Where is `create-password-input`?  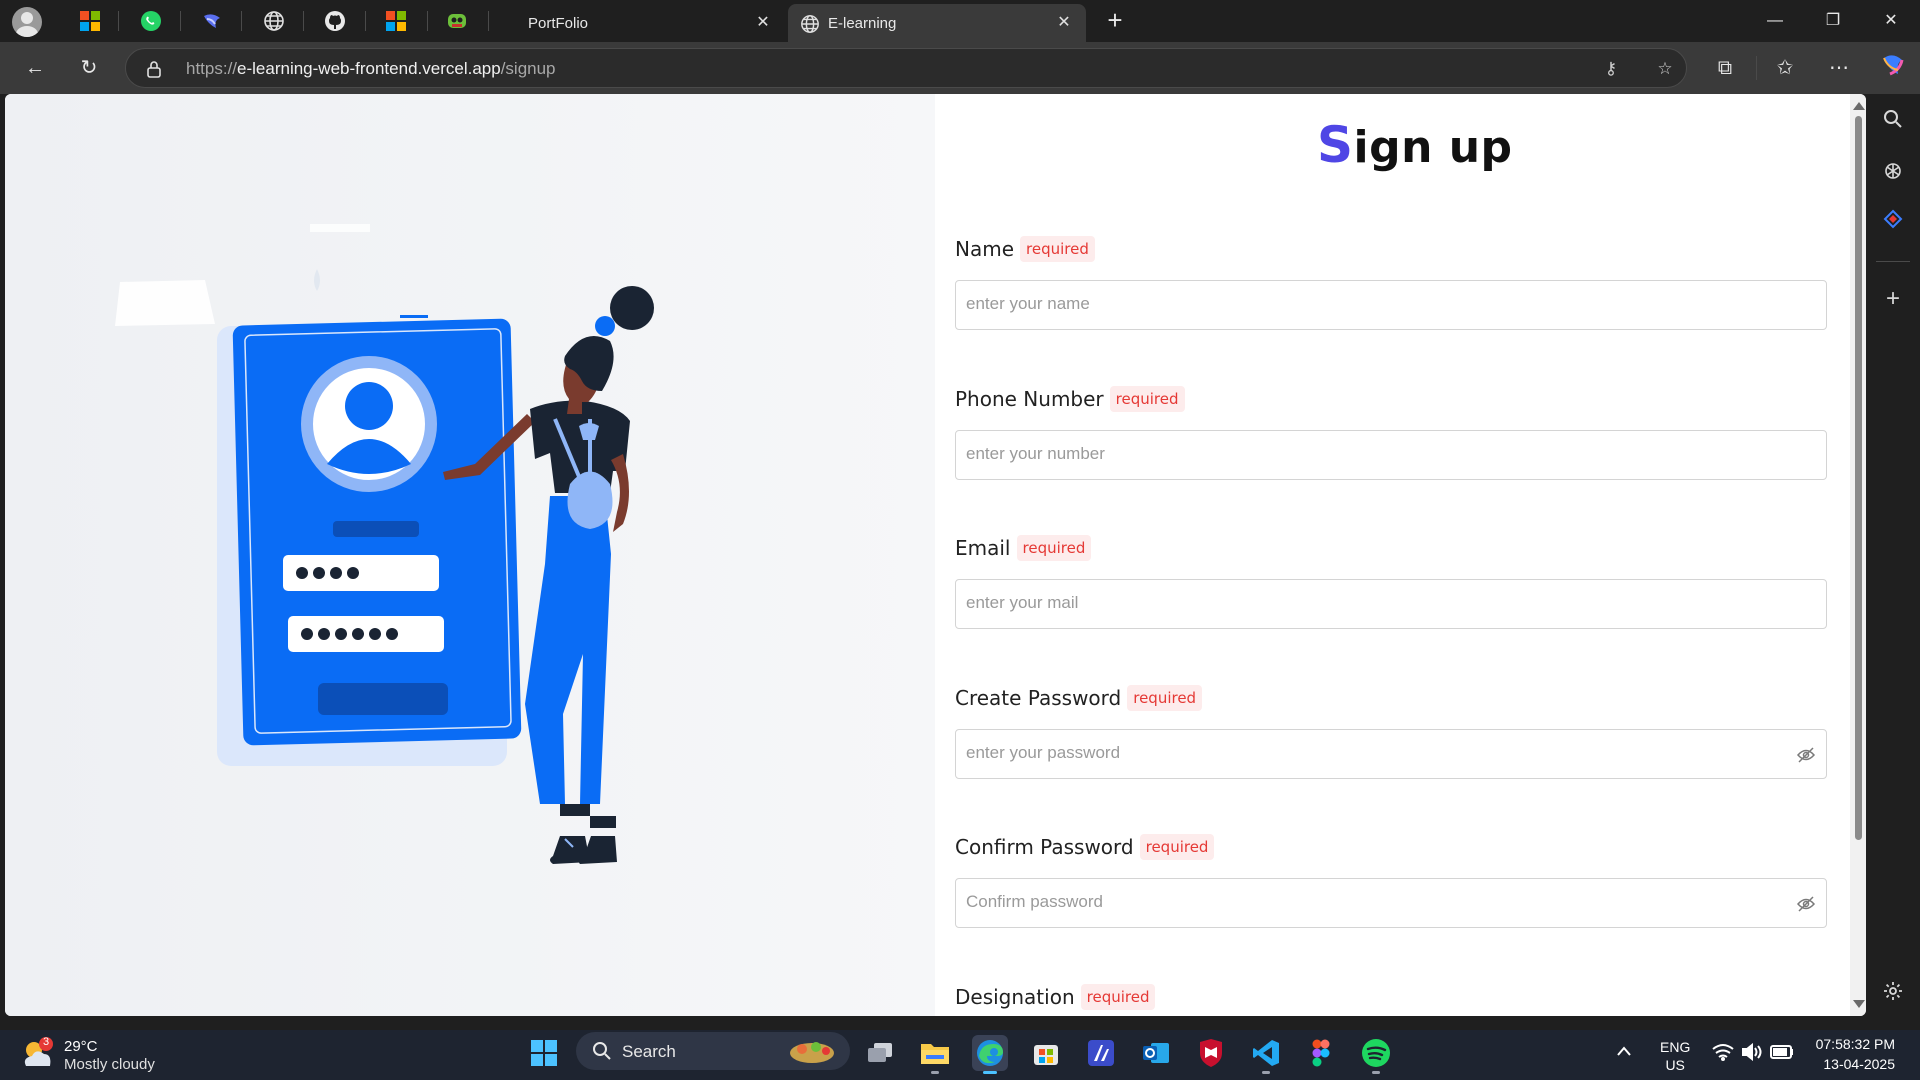
create-password-input is located at coordinates (1376, 753).